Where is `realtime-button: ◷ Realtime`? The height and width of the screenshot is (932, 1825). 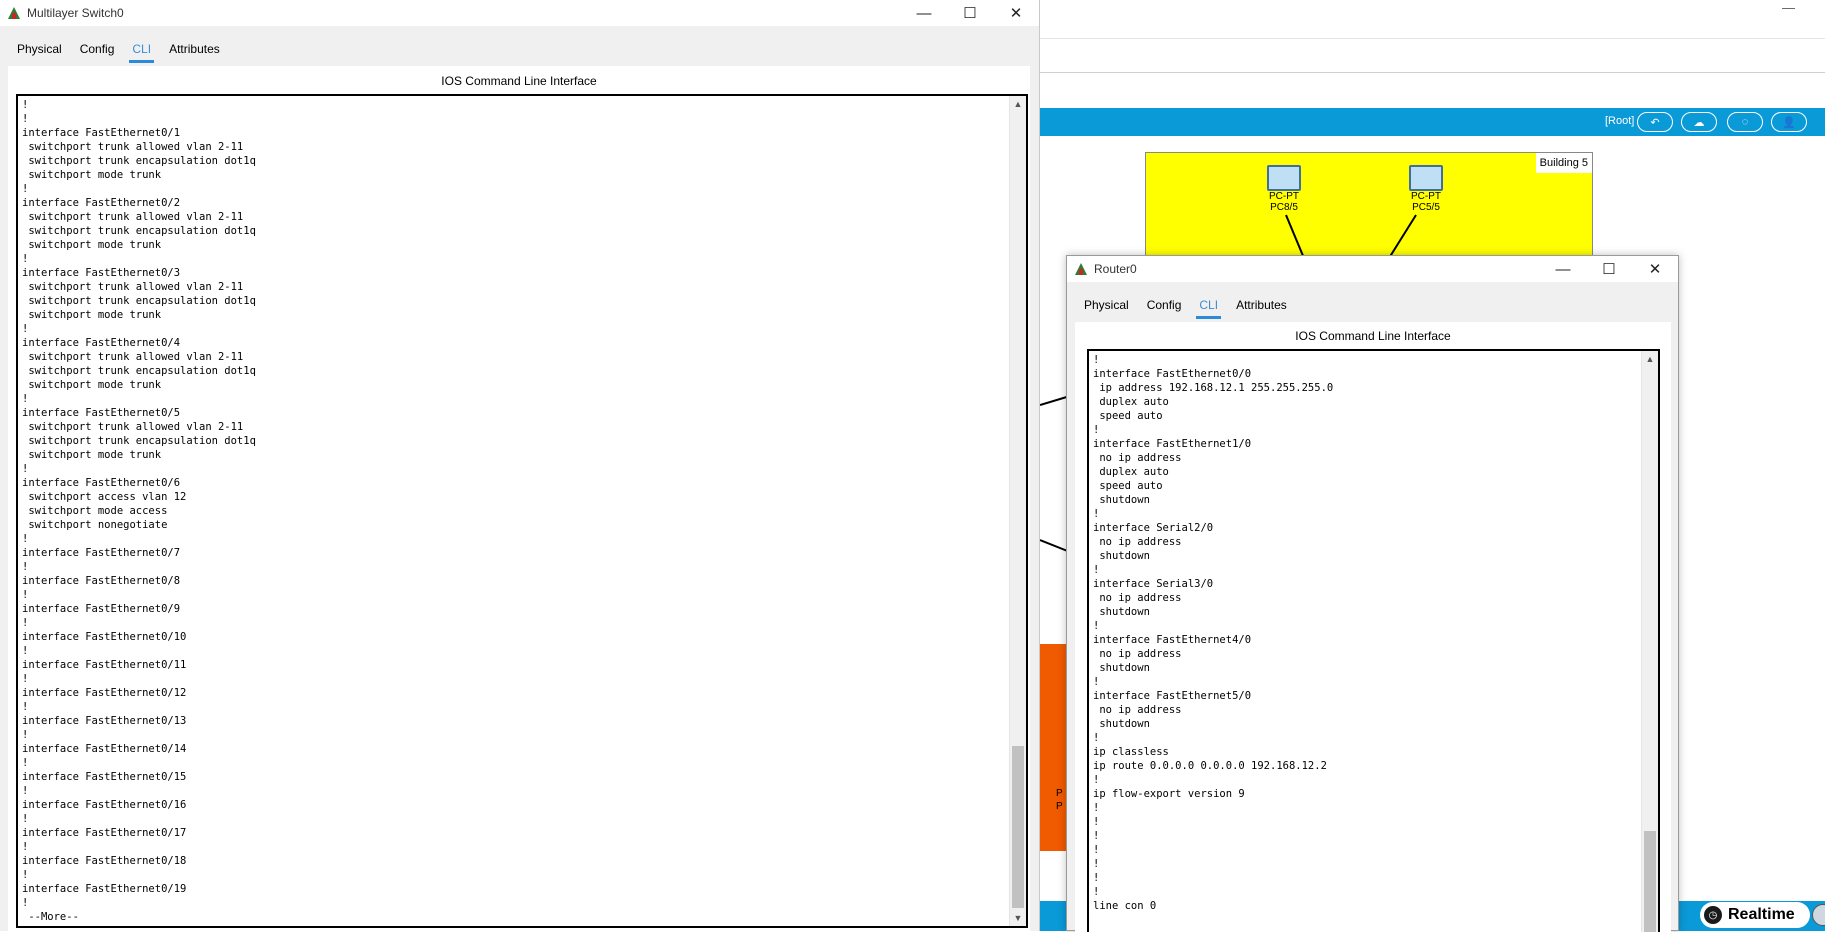
realtime-button: ◷ Realtime is located at coordinates (1755, 915).